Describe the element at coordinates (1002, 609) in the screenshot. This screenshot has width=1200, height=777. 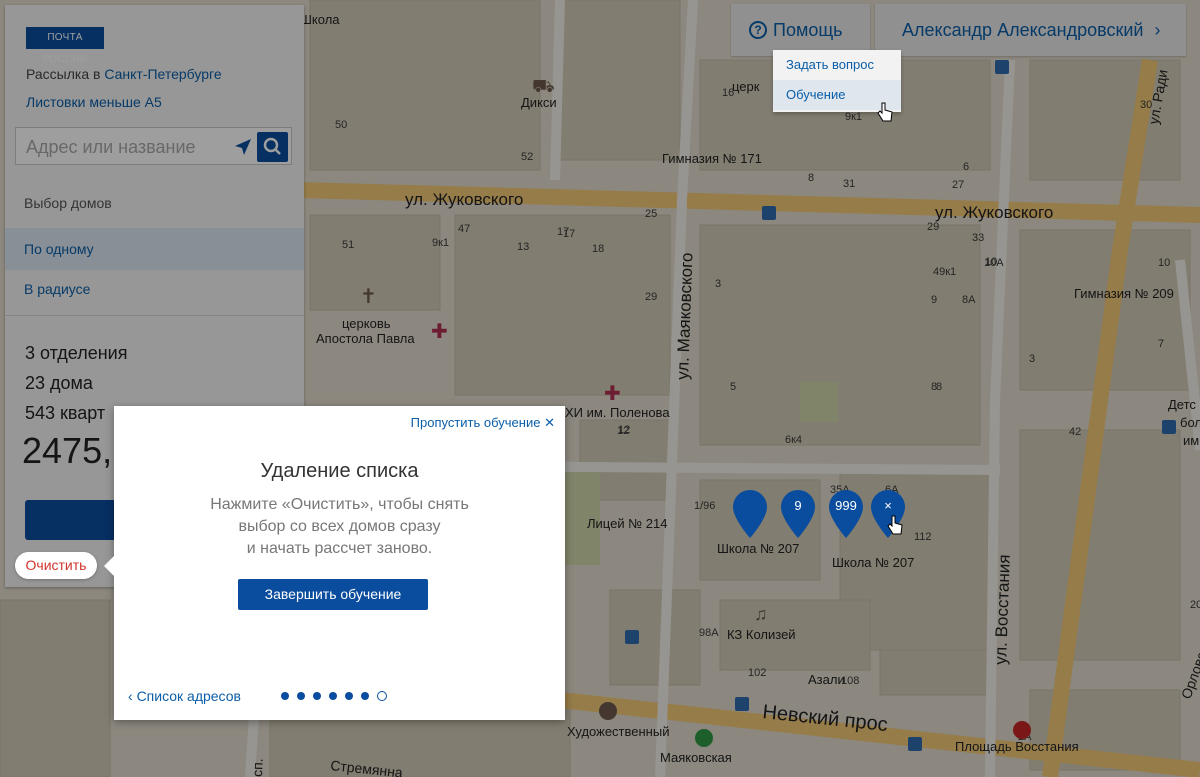
I see `street-label: ул. Восстания` at that location.